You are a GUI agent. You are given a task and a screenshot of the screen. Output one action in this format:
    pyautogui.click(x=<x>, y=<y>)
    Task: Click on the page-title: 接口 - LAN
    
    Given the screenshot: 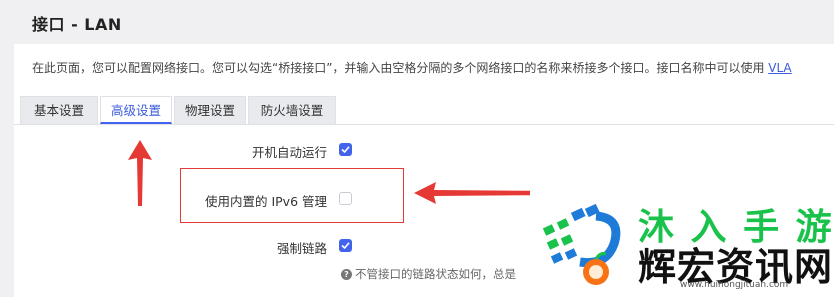 What is the action you would take?
    pyautogui.click(x=77, y=24)
    